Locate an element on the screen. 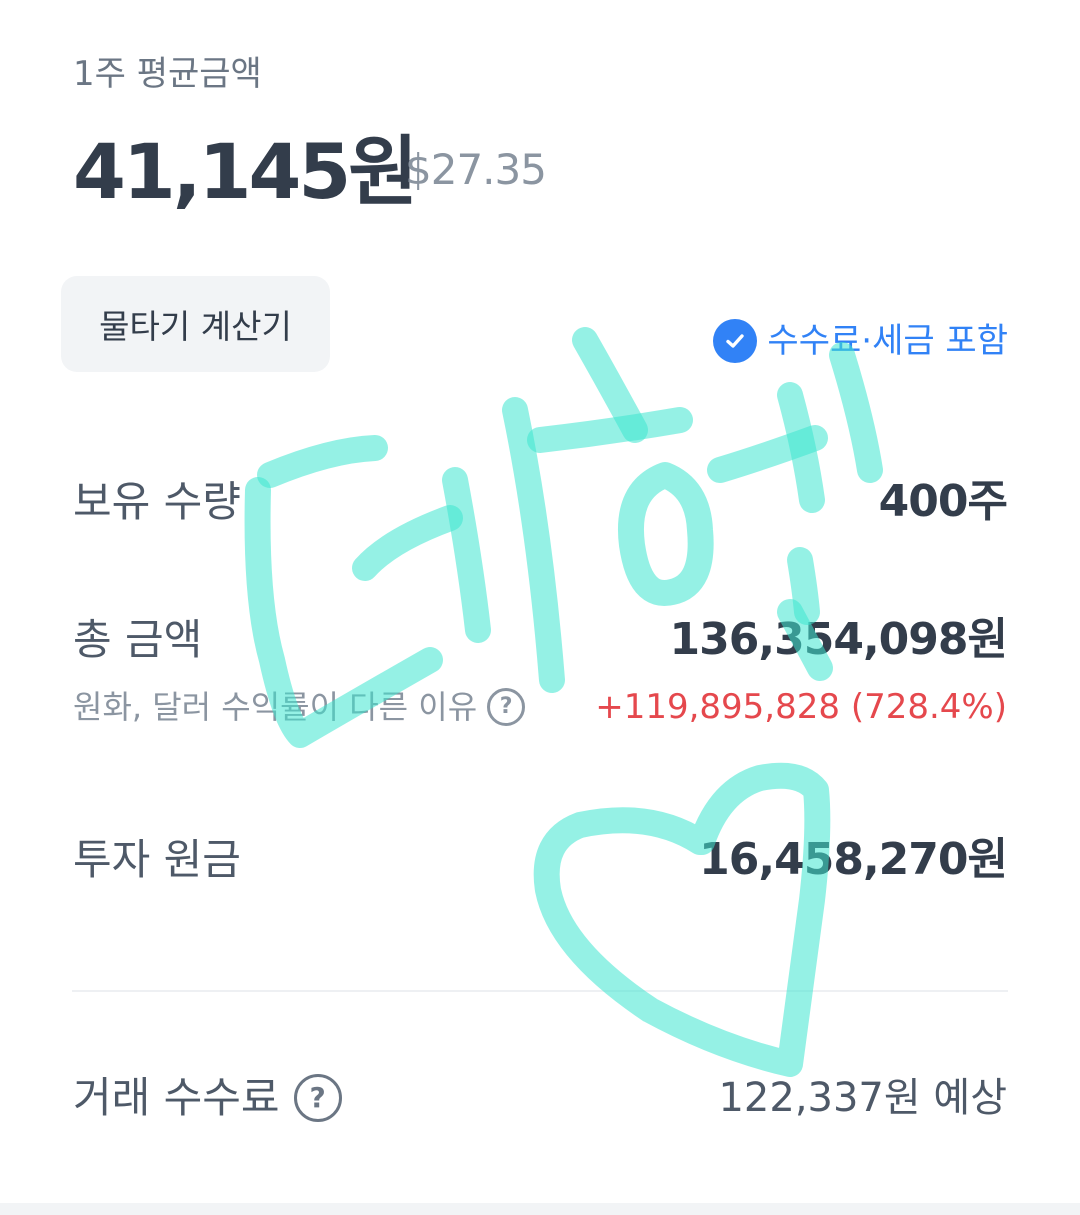 The image size is (1080, 1215). total-amount-label: 총 금액 is located at coordinates (138, 639).